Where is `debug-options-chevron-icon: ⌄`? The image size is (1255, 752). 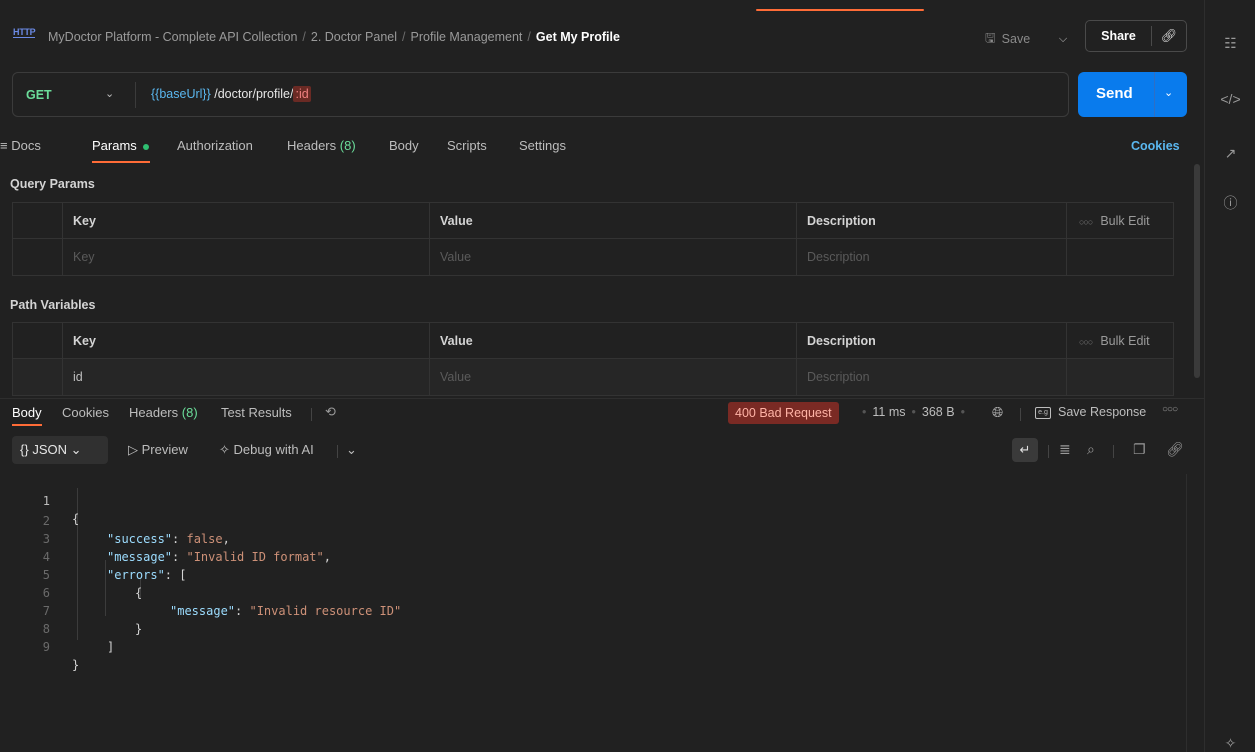 debug-options-chevron-icon: ⌄ is located at coordinates (351, 450).